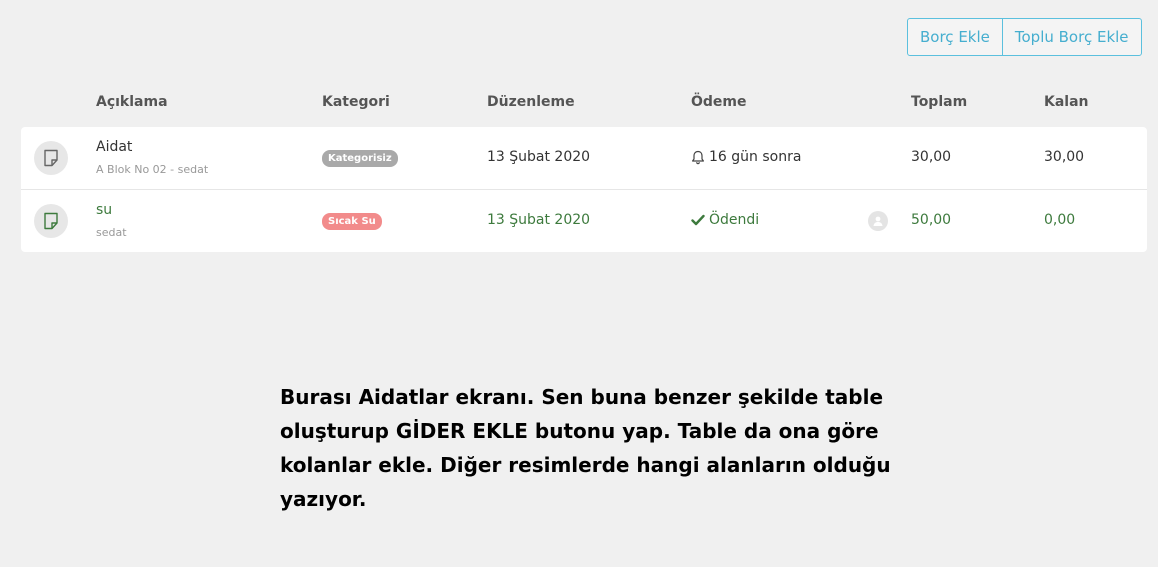  I want to click on payment-status: Ödendi, so click(725, 220).